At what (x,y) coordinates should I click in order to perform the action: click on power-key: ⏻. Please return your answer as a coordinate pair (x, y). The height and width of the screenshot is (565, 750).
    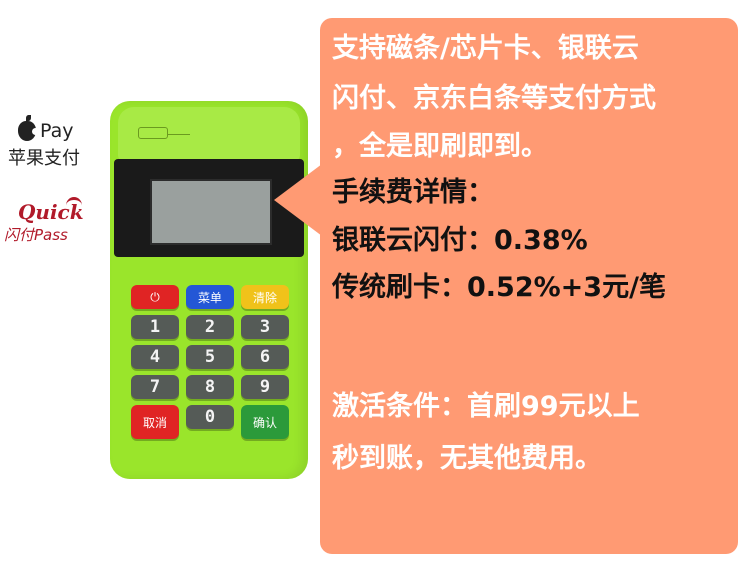
    Looking at the image, I should click on (155, 297).